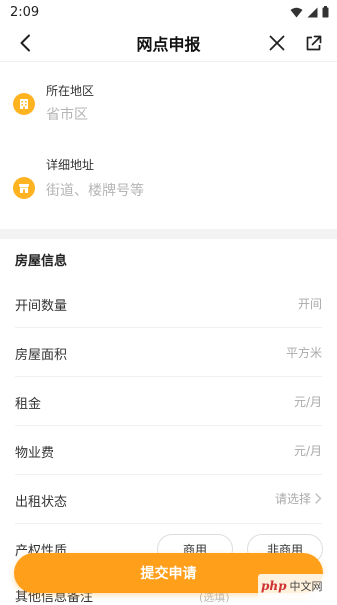  I want to click on detail-address-label: 详细地址, so click(70, 165).